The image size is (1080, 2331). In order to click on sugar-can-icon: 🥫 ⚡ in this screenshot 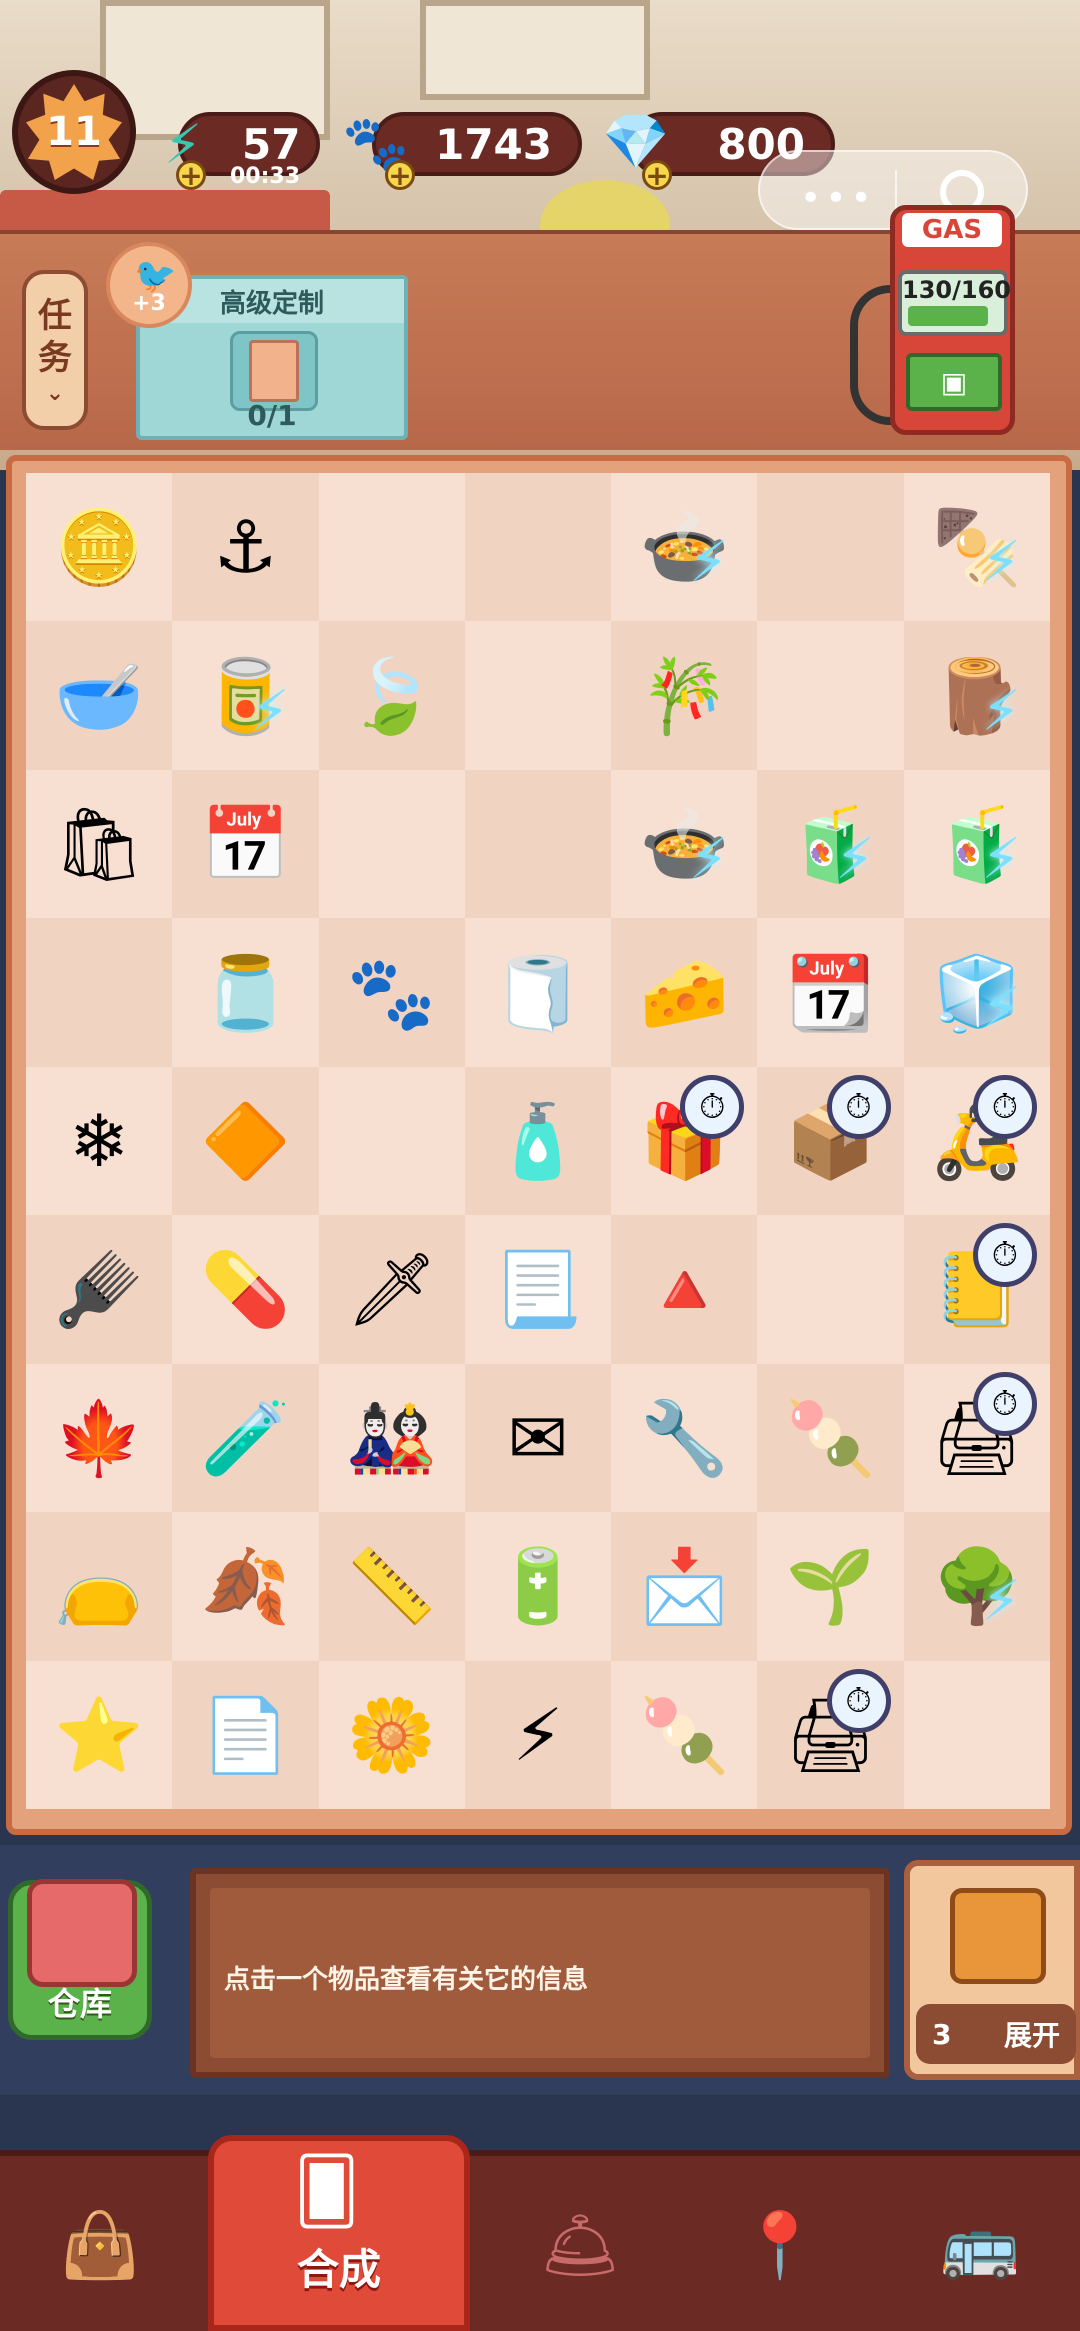, I will do `click(245, 696)`.